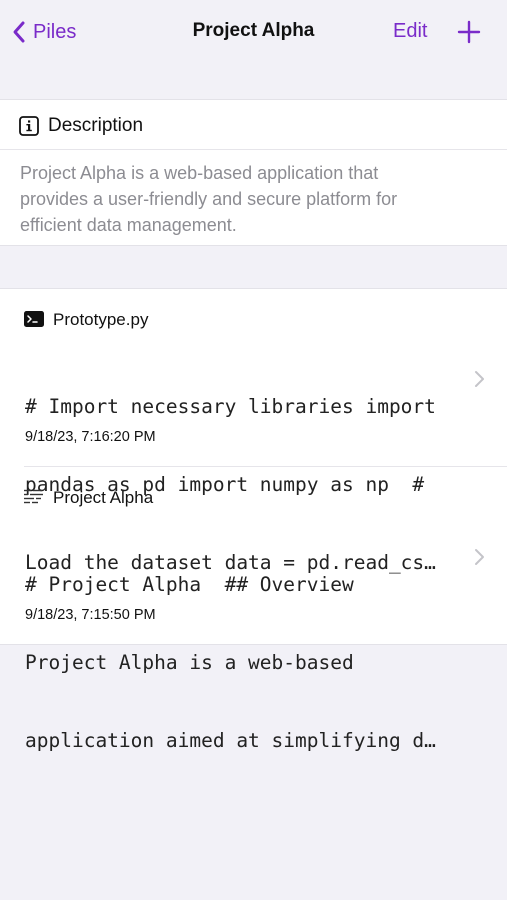 The image size is (507, 900). What do you see at coordinates (101, 319) in the screenshot?
I see `item-title: Prototype.py` at bounding box center [101, 319].